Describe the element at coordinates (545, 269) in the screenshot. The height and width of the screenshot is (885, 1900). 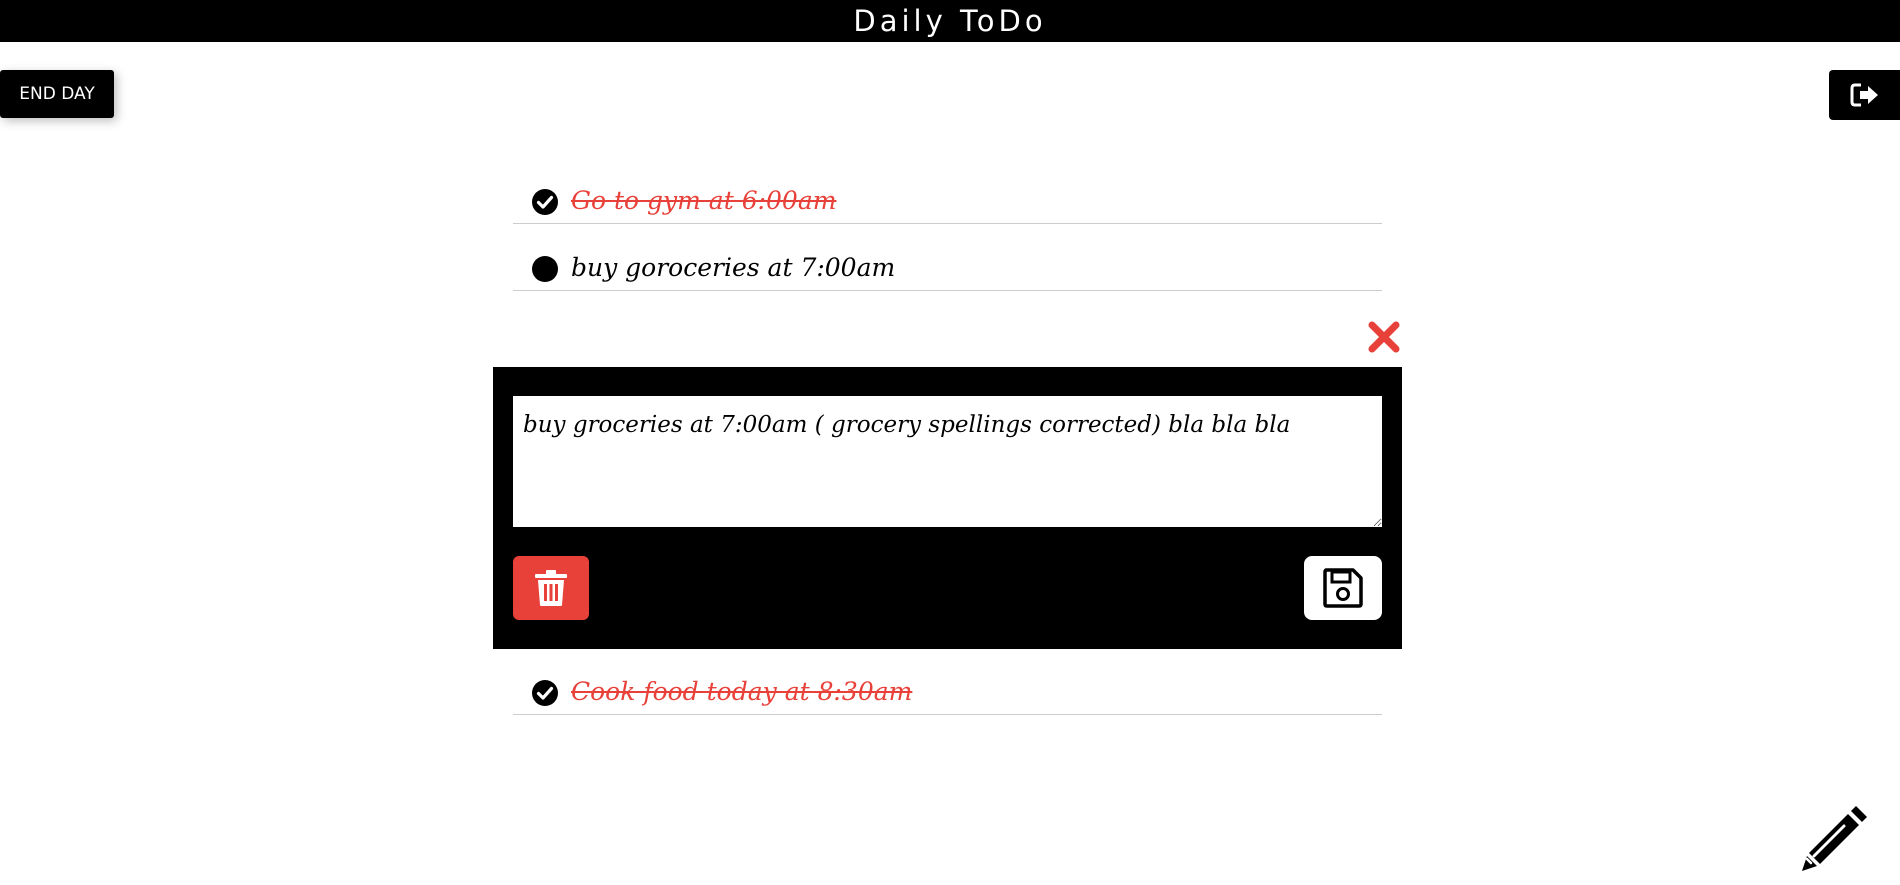
I see `circle-icon` at that location.